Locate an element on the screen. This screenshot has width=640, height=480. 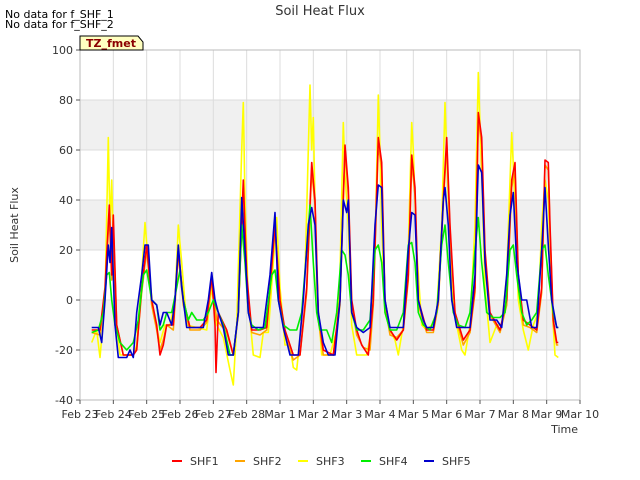
x-axis-label: Time is located at coordinates (564, 429).